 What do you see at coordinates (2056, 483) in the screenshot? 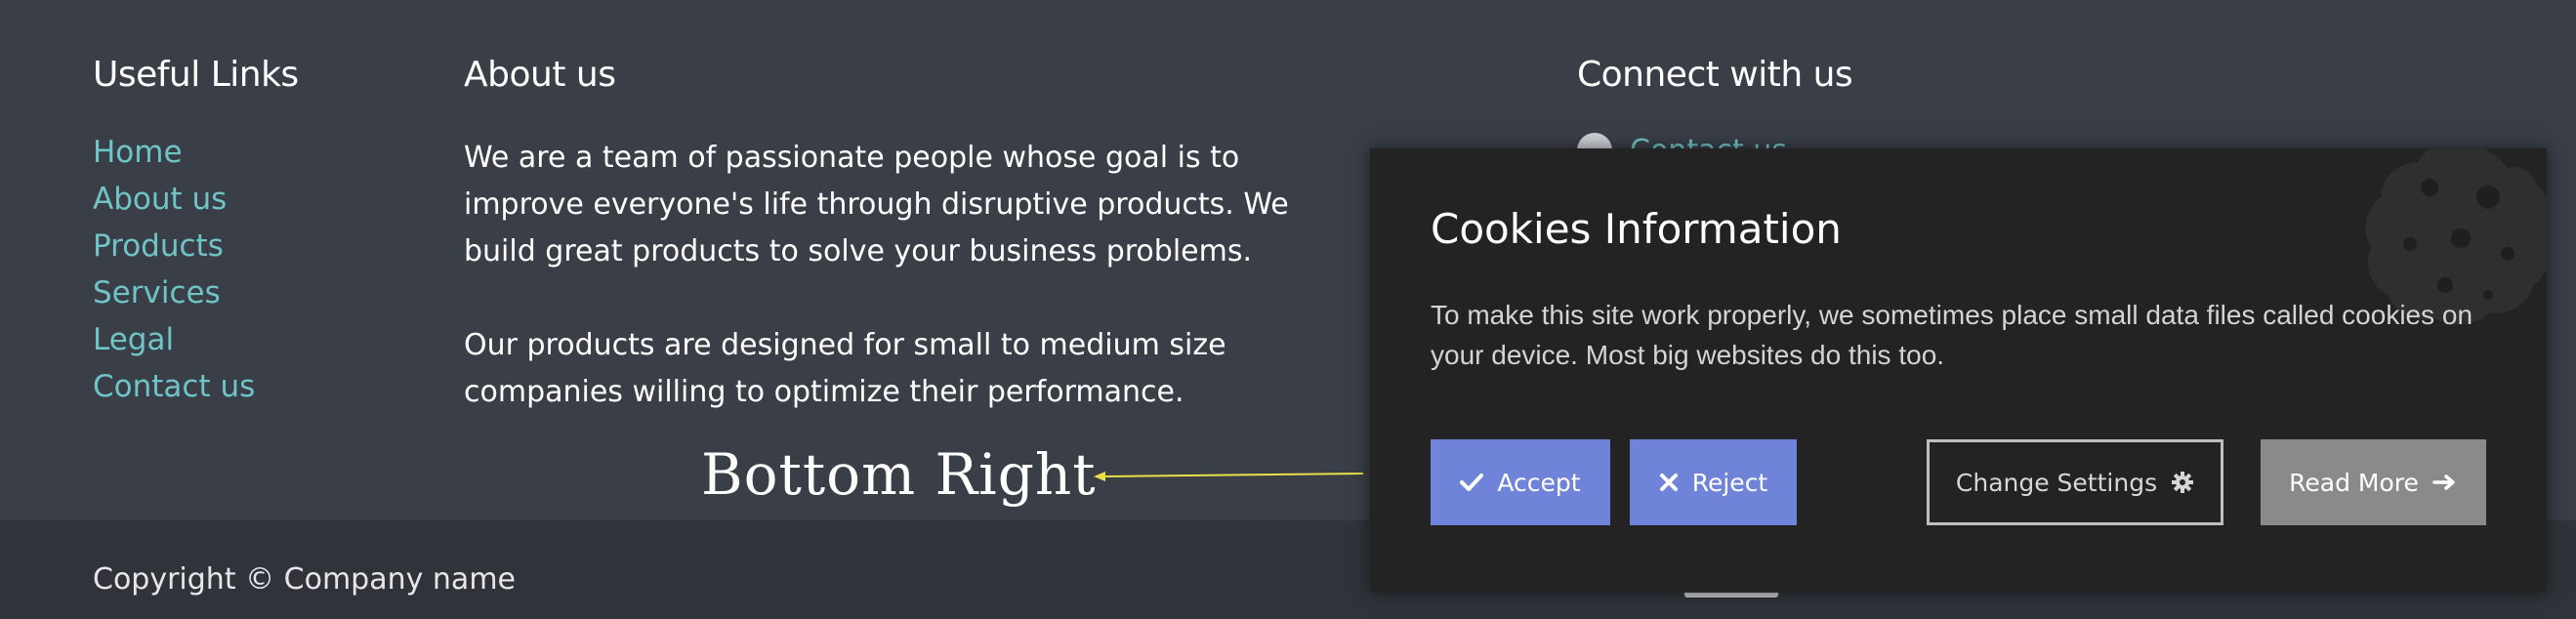
I see `change-settings-label: Change Settings` at bounding box center [2056, 483].